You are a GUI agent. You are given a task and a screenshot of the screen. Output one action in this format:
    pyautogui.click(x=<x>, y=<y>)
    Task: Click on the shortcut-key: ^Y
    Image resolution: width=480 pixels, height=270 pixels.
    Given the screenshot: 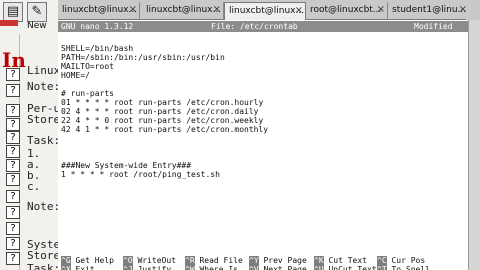 What is the action you would take?
    pyautogui.click(x=254, y=260)
    